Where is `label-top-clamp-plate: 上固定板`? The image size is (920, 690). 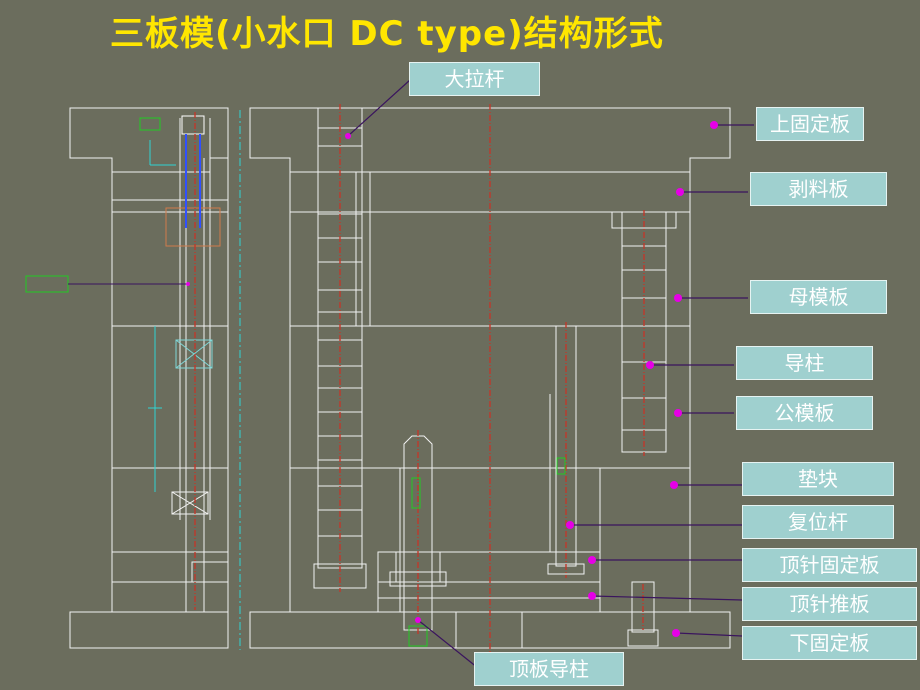 label-top-clamp-plate: 上固定板 is located at coordinates (810, 124).